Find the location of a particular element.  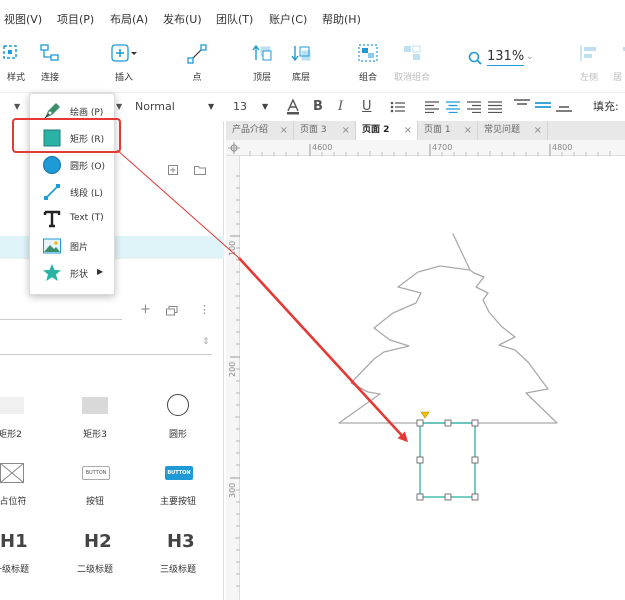

menu-layout: 布局(A) is located at coordinates (129, 19).